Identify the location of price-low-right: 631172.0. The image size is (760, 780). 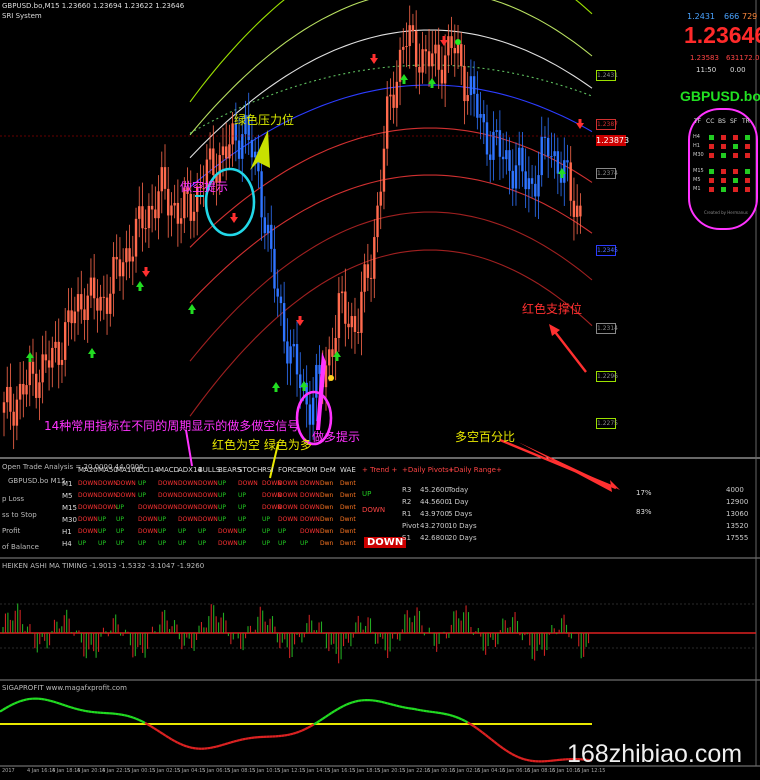
(743, 58).